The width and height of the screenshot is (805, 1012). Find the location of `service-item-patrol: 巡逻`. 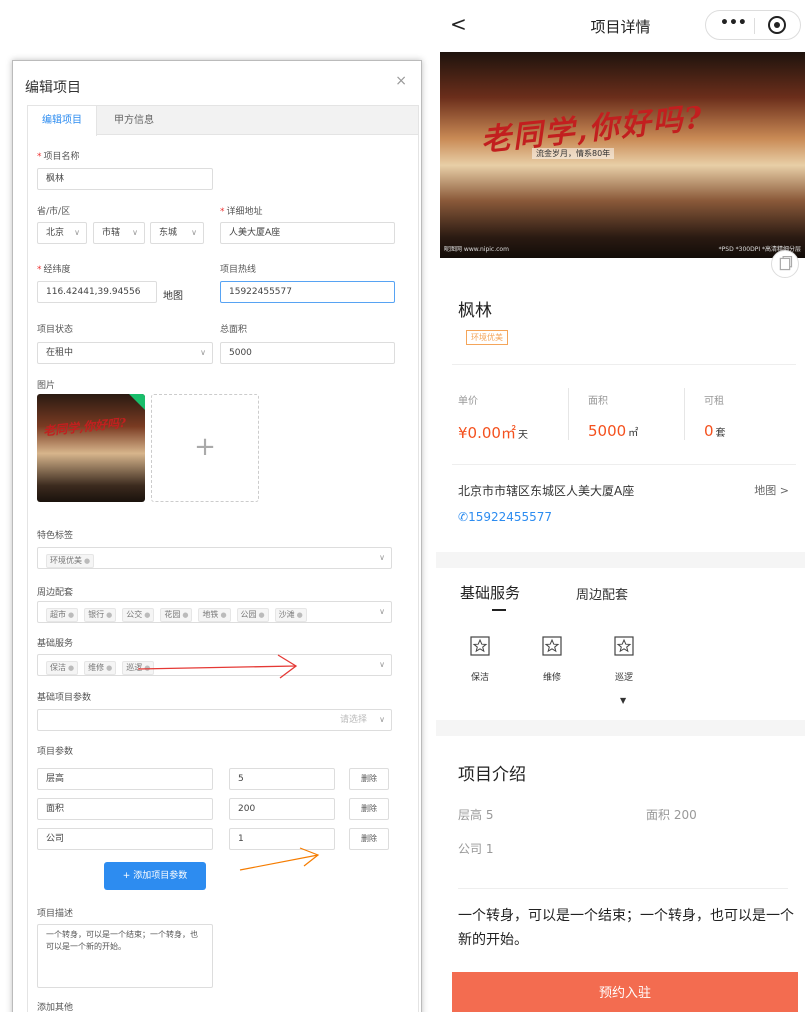

service-item-patrol: 巡逻 is located at coordinates (624, 659).